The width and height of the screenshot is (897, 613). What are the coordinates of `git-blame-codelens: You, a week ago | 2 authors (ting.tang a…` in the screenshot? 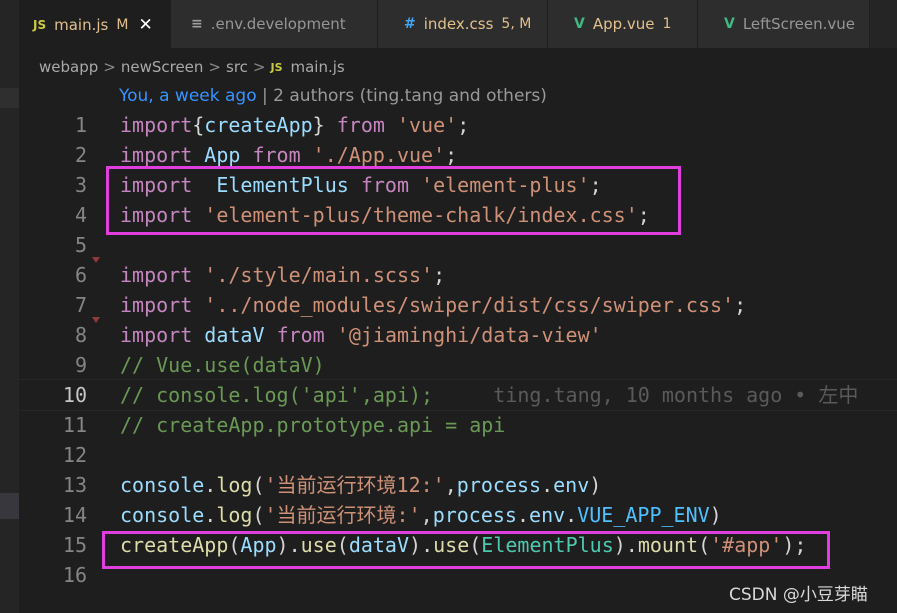 It's located at (333, 97).